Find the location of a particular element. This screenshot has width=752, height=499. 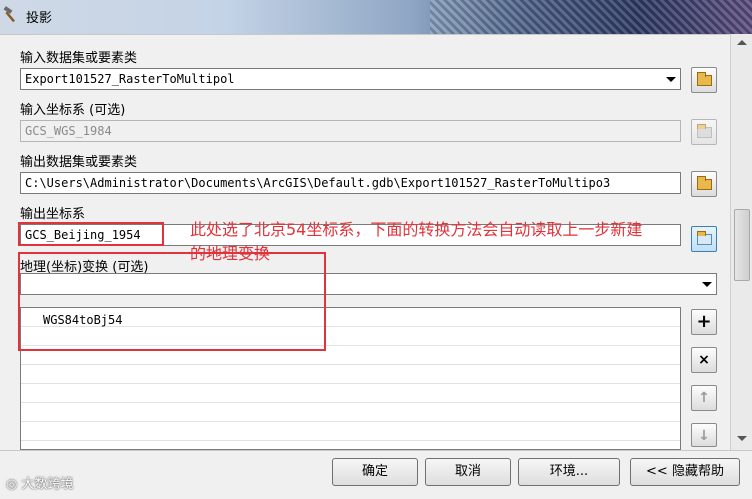

watermark-logo-icon: ◎ is located at coordinates (14, 484).